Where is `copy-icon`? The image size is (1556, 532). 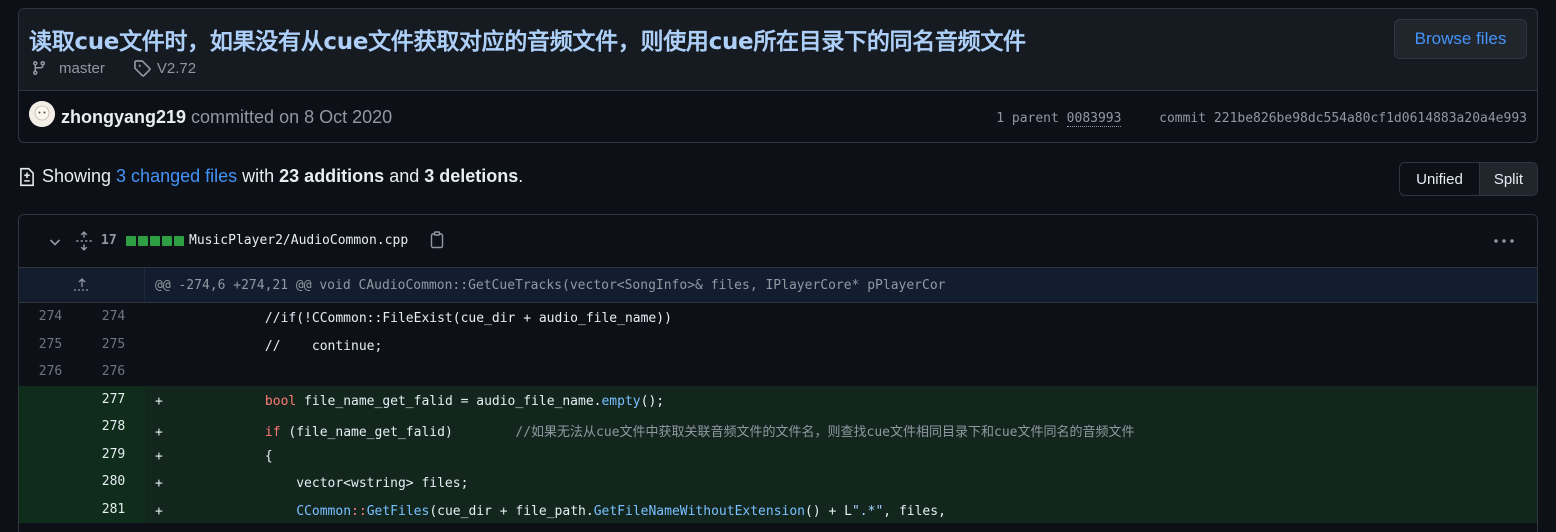
copy-icon is located at coordinates (437, 242).